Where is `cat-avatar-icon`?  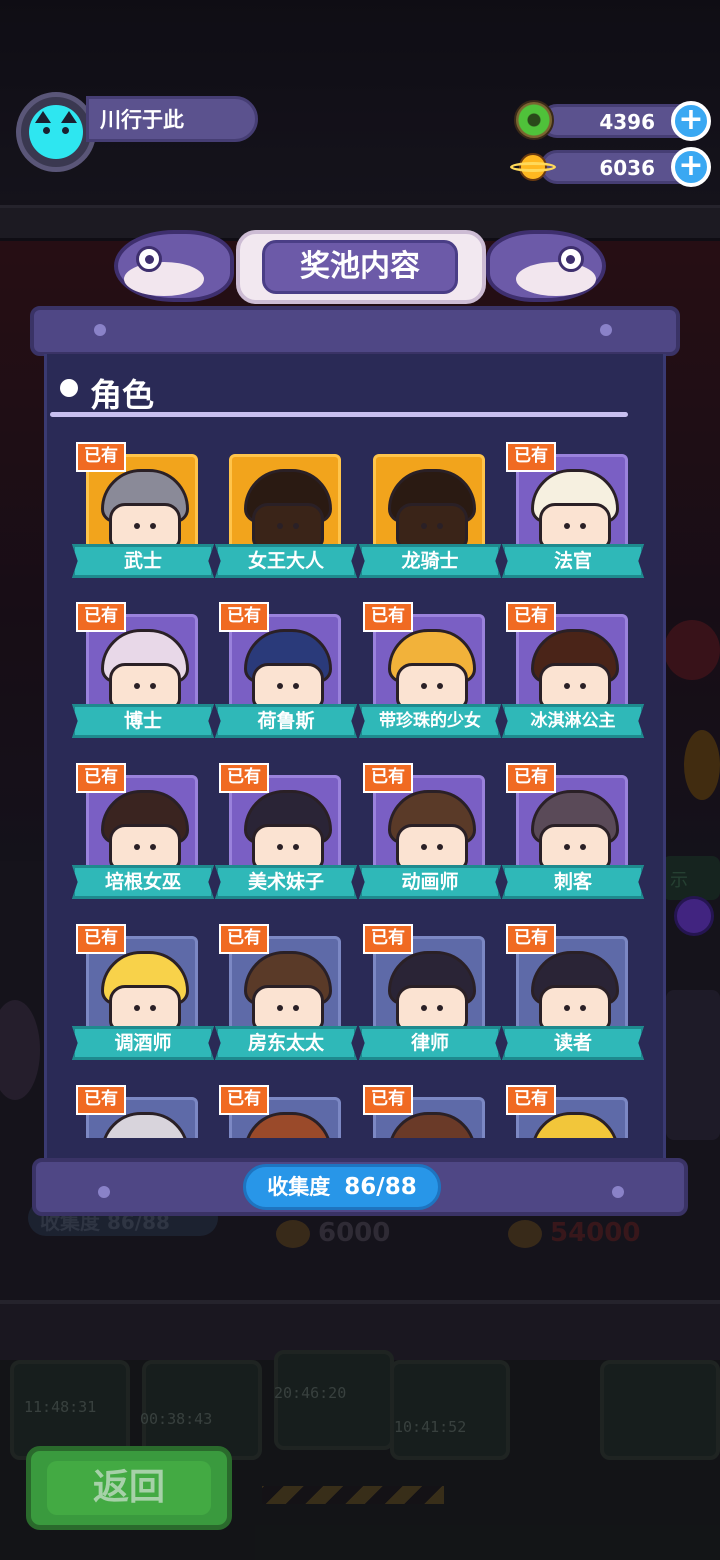
cat-avatar-icon is located at coordinates (56, 132).